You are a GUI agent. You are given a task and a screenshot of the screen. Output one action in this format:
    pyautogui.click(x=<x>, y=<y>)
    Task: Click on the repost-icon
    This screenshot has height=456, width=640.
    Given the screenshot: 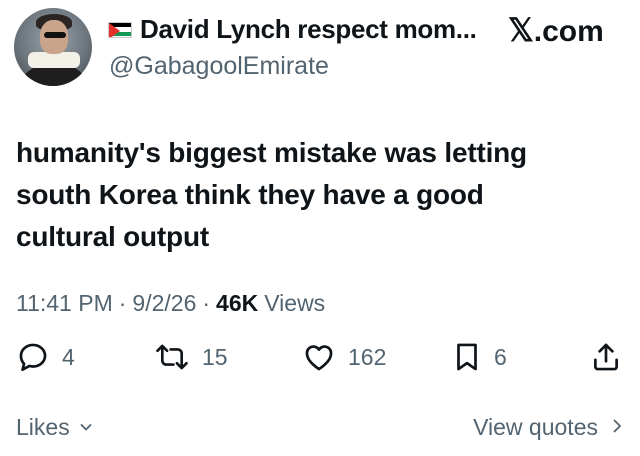 What is the action you would take?
    pyautogui.click(x=172, y=357)
    